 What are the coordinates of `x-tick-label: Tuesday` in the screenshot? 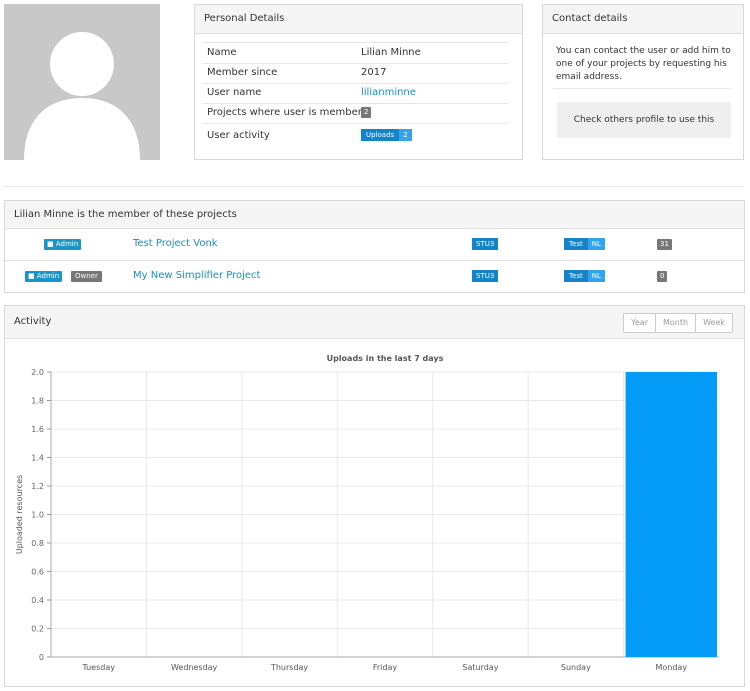 It's located at (98, 667).